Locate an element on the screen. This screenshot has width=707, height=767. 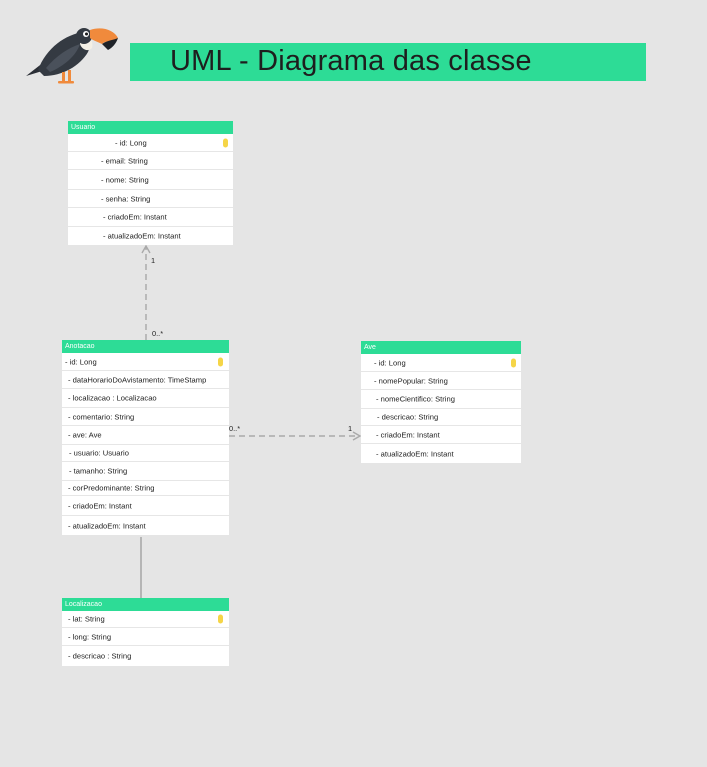
attribute-row: - dataHorarioDoAvistamento: TimeStamp is located at coordinates (145, 380).